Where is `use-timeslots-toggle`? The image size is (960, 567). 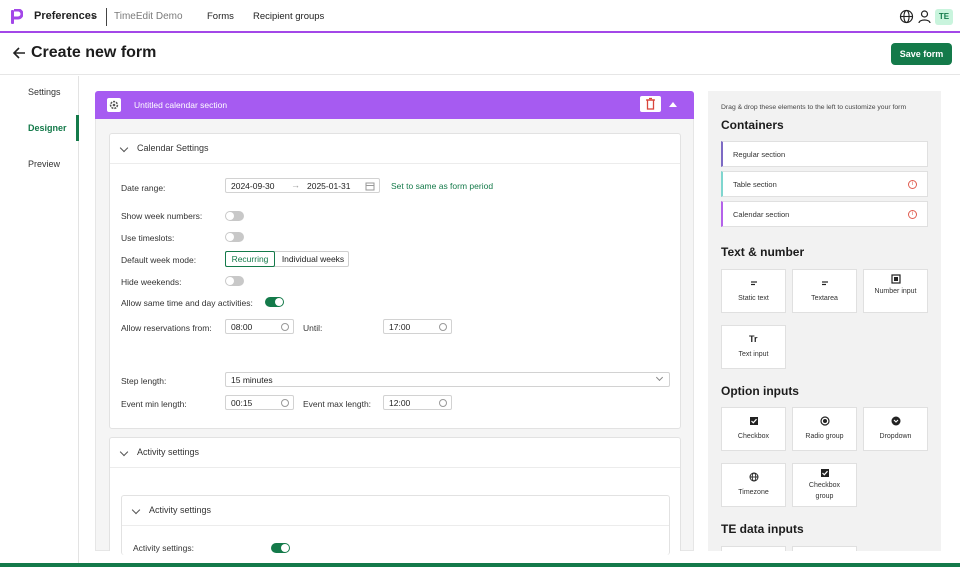 use-timeslots-toggle is located at coordinates (234, 237).